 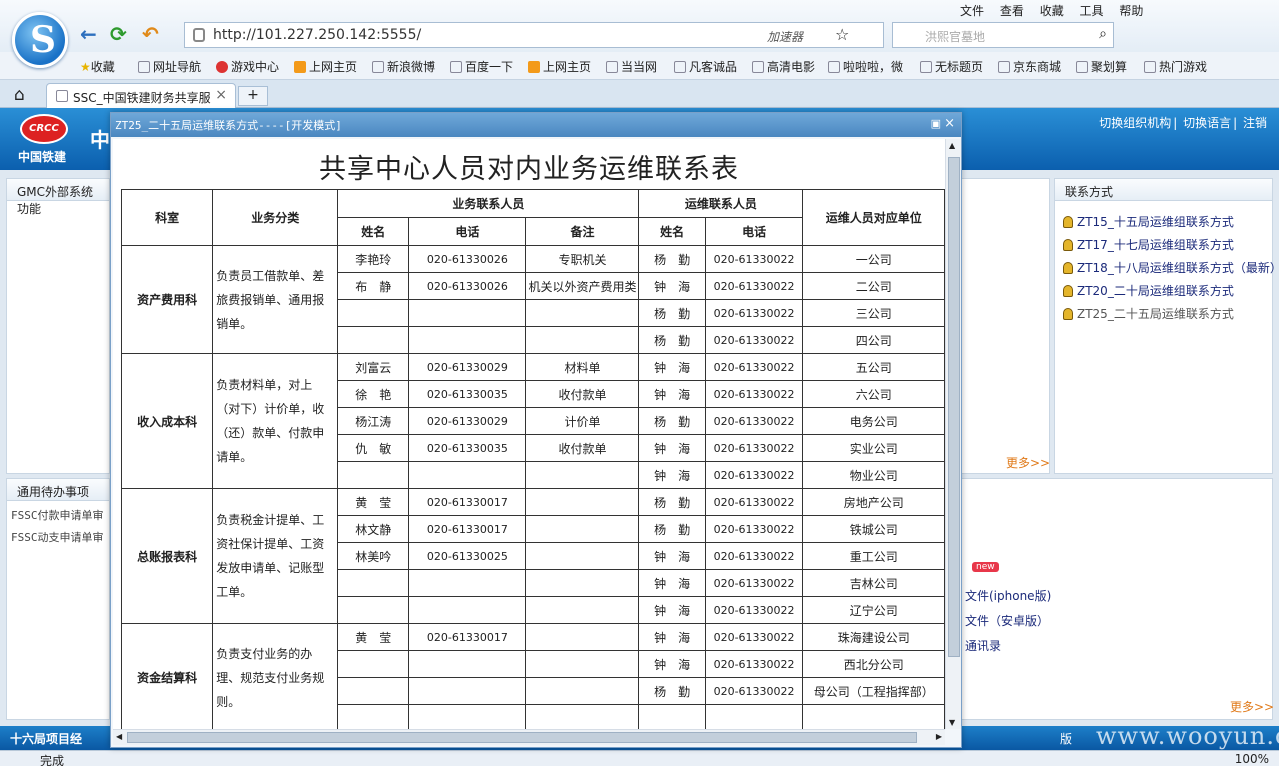 I want to click on accelerator-label: 加速器, so click(x=785, y=36).